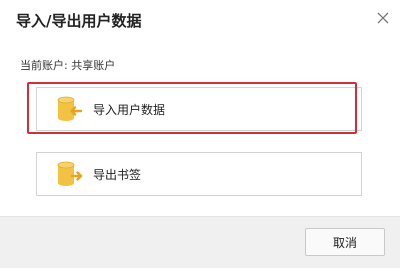 This screenshot has height=268, width=400. I want to click on export-bookmarks-label: 导出书签, so click(117, 174).